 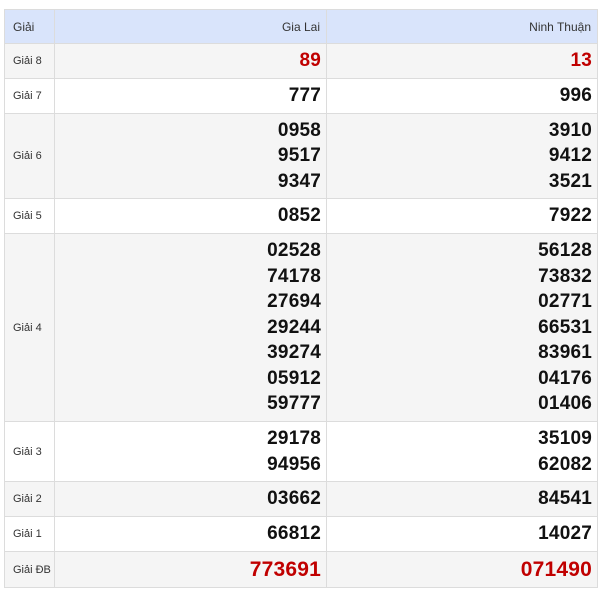 What do you see at coordinates (190, 216) in the screenshot?
I see `gia-lai-numbers: 0852` at bounding box center [190, 216].